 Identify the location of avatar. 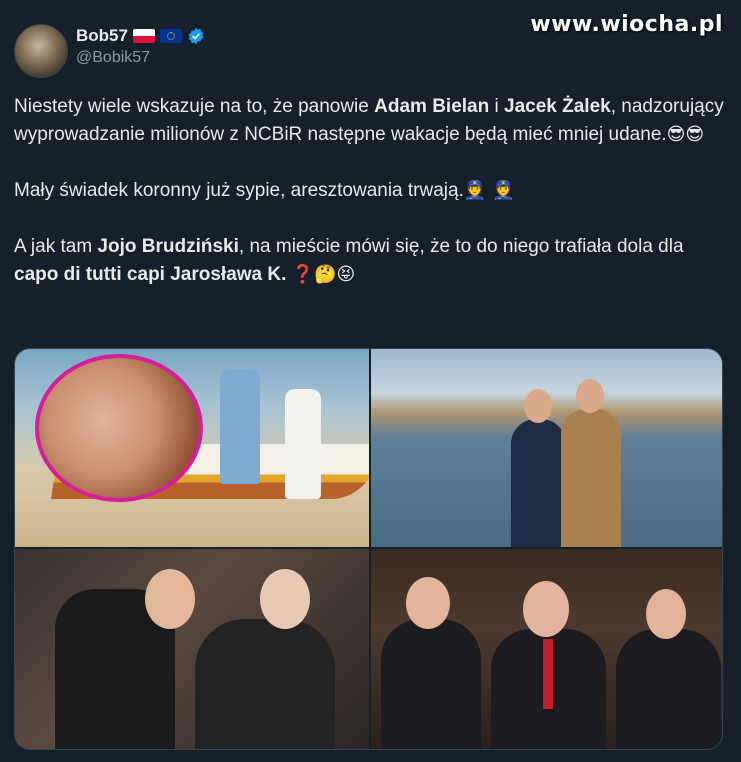
(41, 51).